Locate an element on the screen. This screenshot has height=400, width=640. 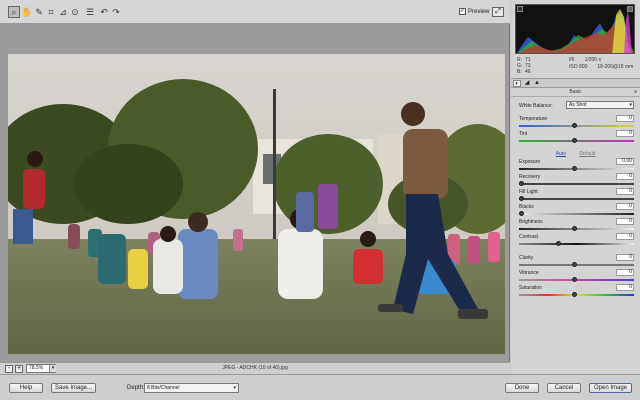
straighten-icon: ⊿ is located at coordinates (63, 12).